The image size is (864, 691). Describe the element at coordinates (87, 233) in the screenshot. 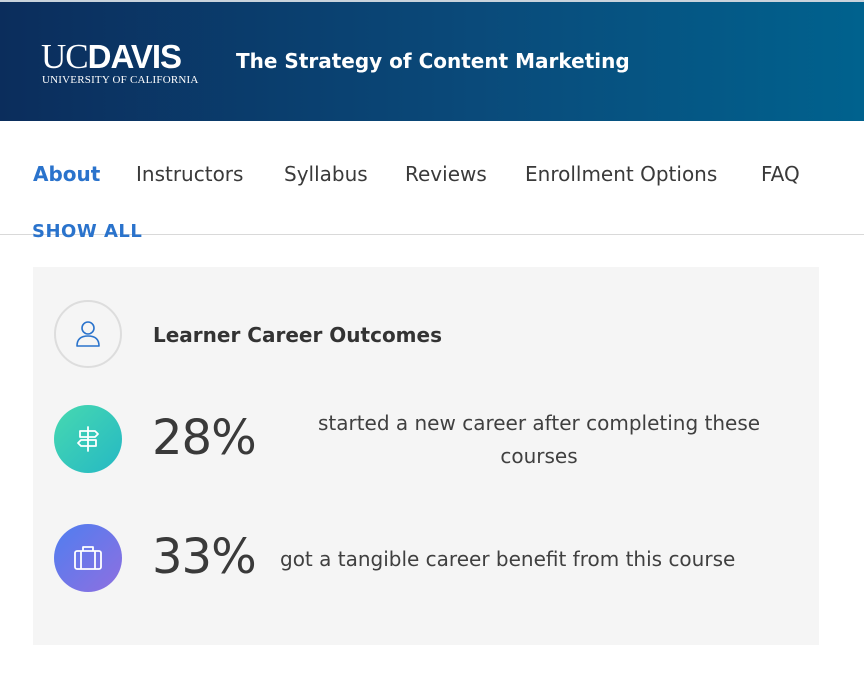

I see `show-all-label: SHOW ALL` at that location.